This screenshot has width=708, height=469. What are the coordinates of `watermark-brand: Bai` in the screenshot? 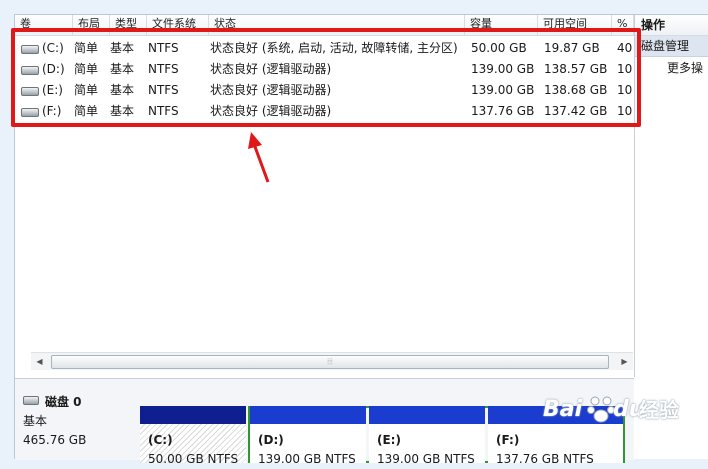 It's located at (563, 409).